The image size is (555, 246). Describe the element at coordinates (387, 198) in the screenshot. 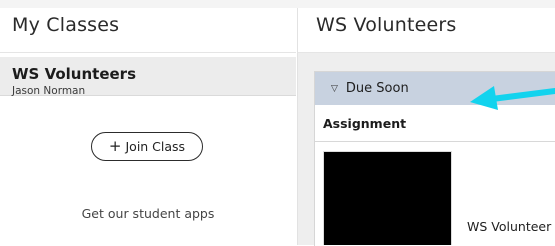

I see `assignment-thumbnail` at that location.